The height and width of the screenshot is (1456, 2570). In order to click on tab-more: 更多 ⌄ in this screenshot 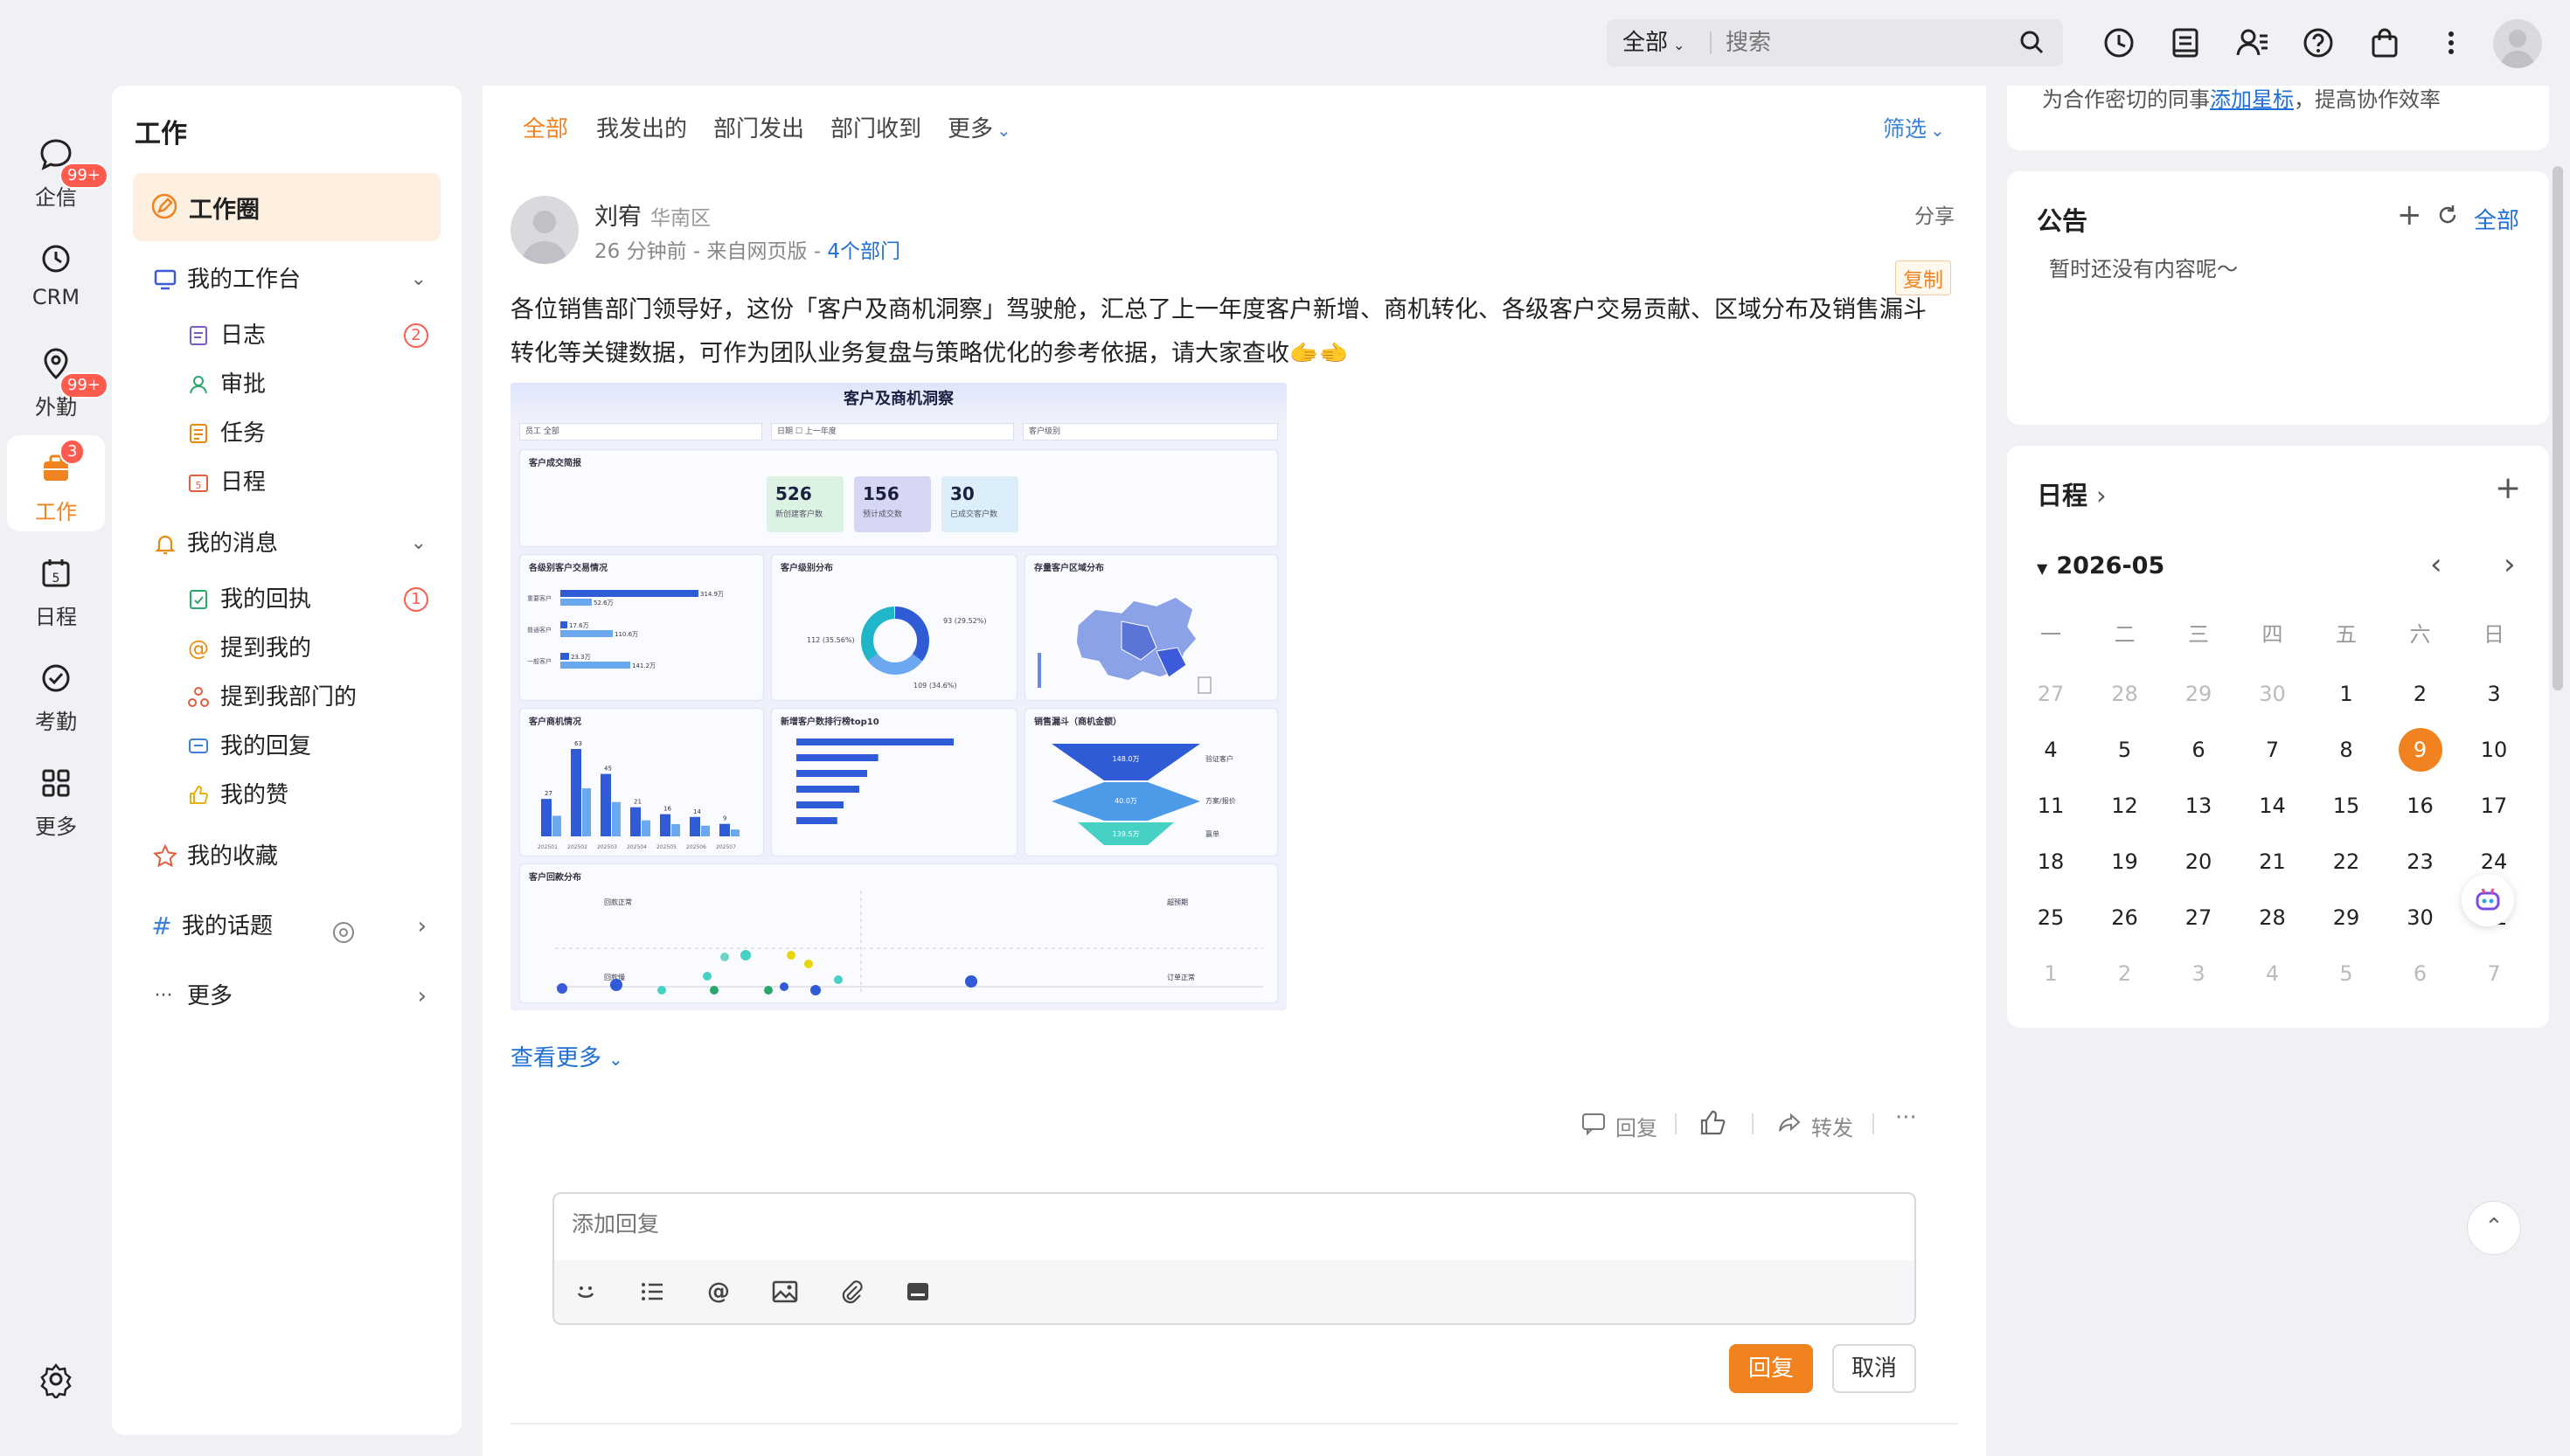, I will do `click(979, 129)`.